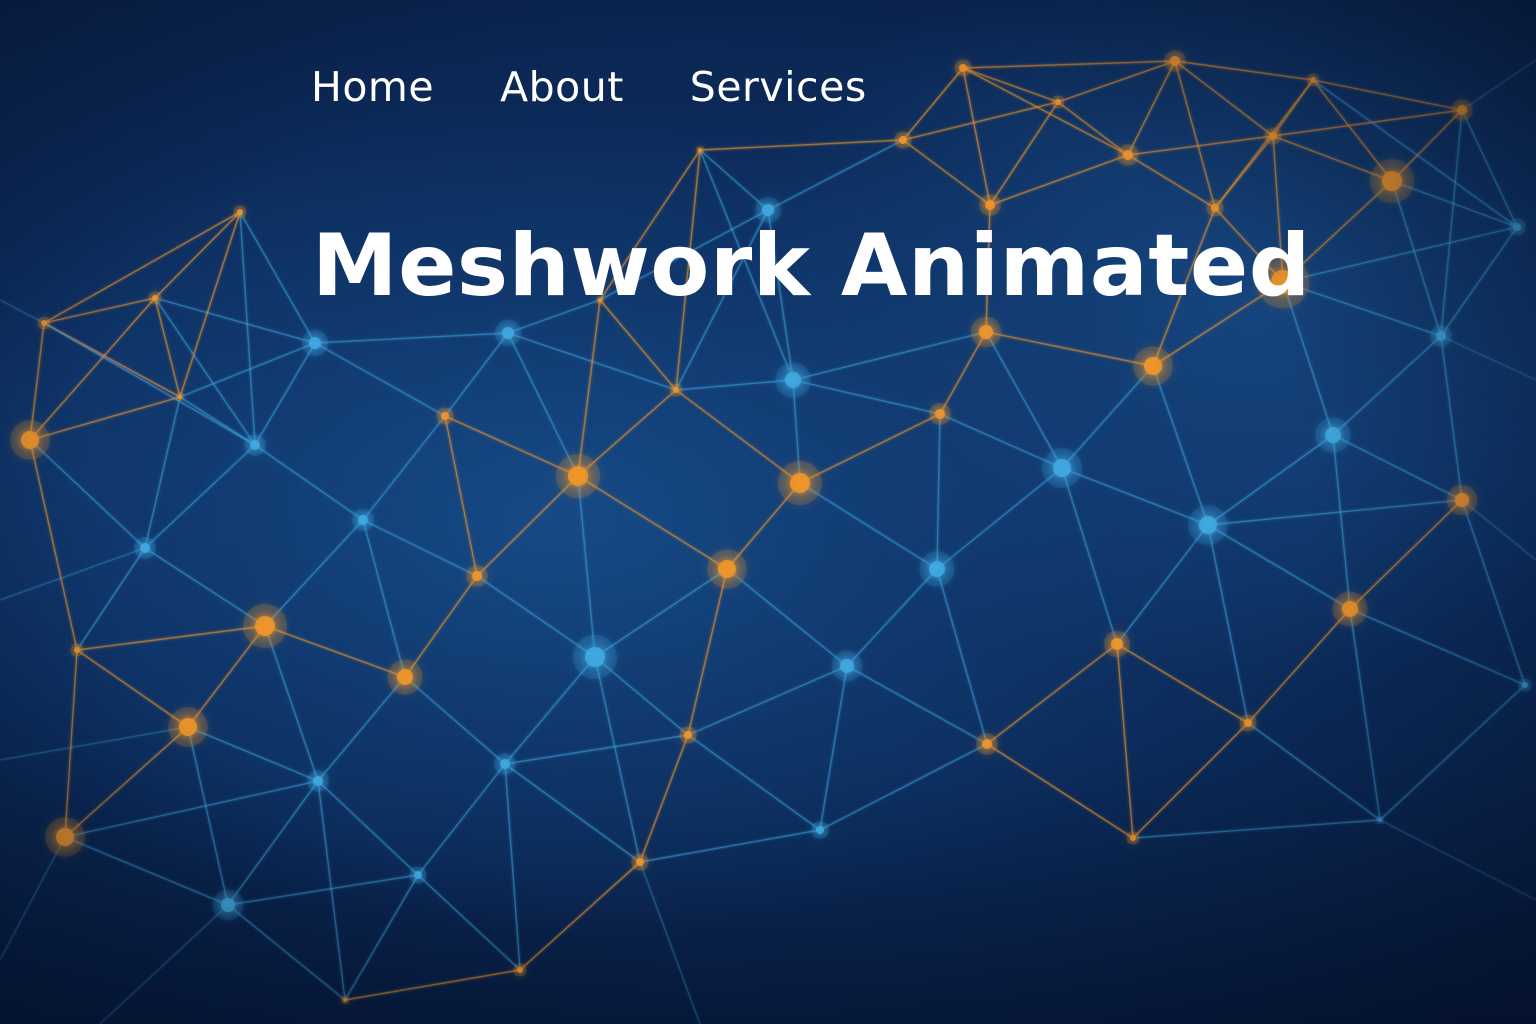  I want to click on nav-link-home: Home, so click(372, 87).